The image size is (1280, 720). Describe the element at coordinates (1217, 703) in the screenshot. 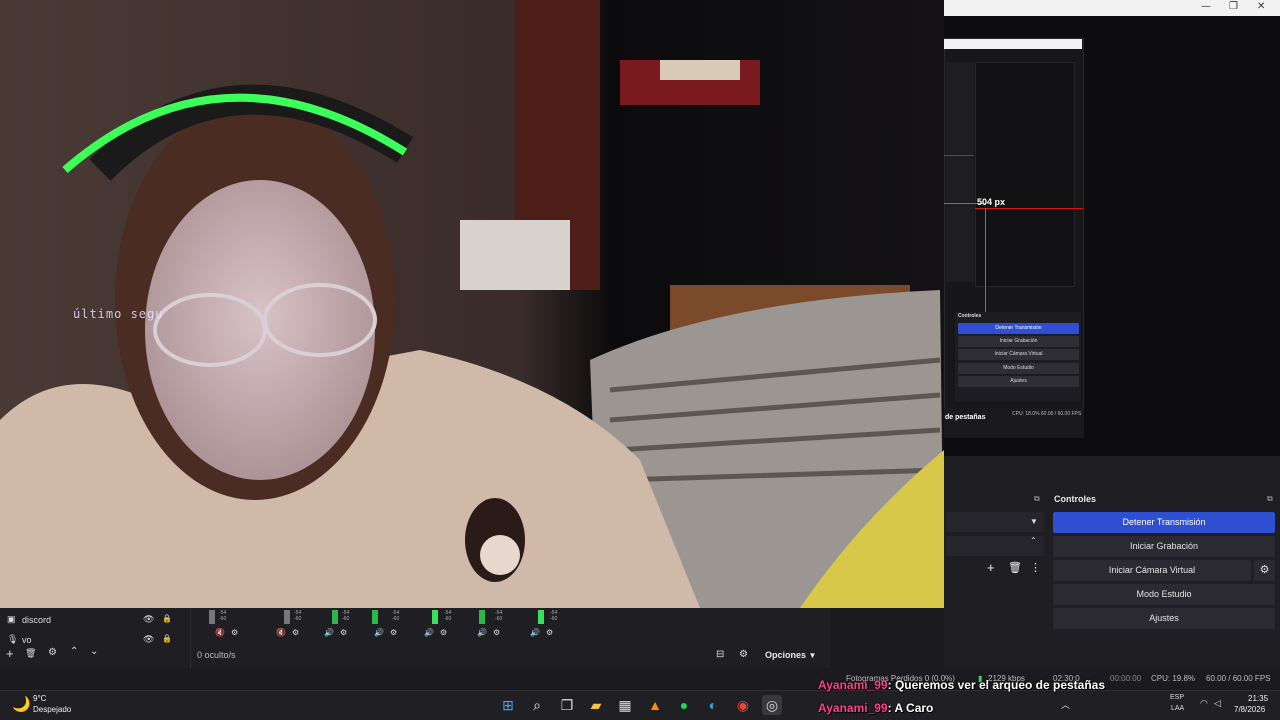

I see `volume-icon: ◁` at that location.